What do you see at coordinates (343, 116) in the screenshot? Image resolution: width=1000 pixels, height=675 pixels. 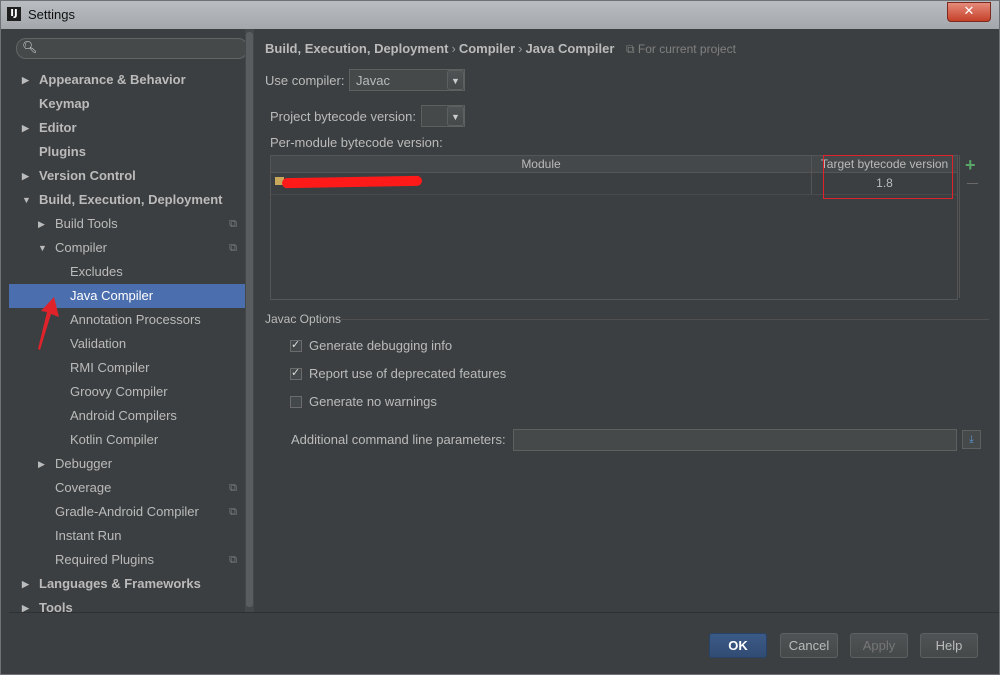 I see `project-bytecode-label: Project bytecode version:` at bounding box center [343, 116].